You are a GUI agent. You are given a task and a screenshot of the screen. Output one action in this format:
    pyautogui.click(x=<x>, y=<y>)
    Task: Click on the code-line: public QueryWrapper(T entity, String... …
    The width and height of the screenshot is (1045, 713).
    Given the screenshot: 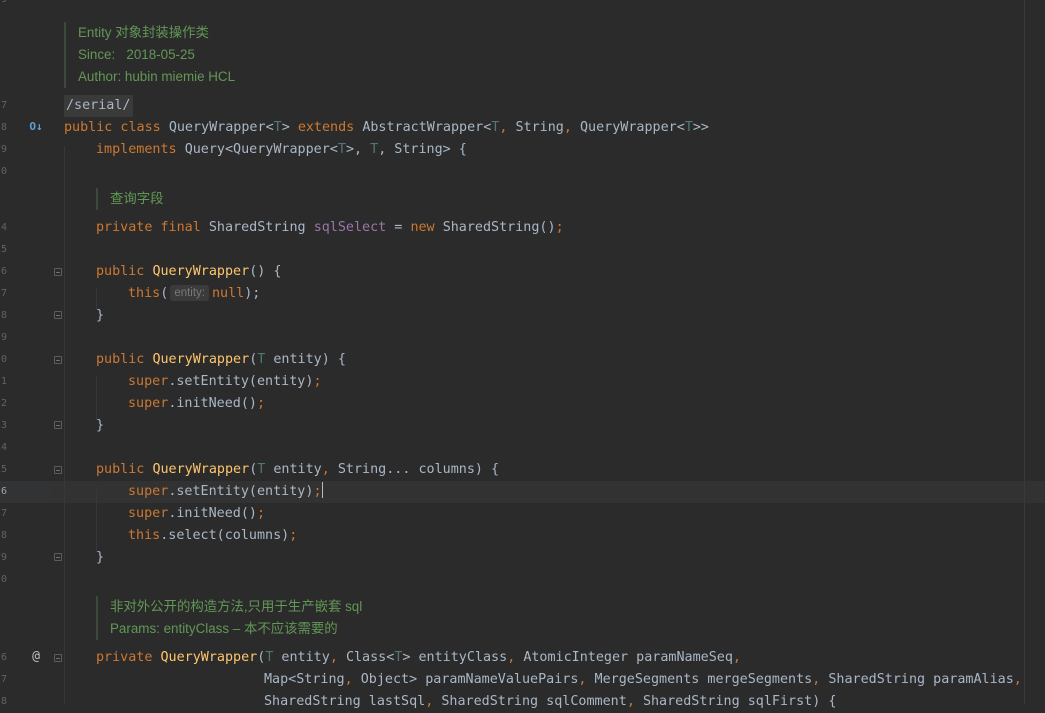 What is the action you would take?
    pyautogui.click(x=297, y=470)
    